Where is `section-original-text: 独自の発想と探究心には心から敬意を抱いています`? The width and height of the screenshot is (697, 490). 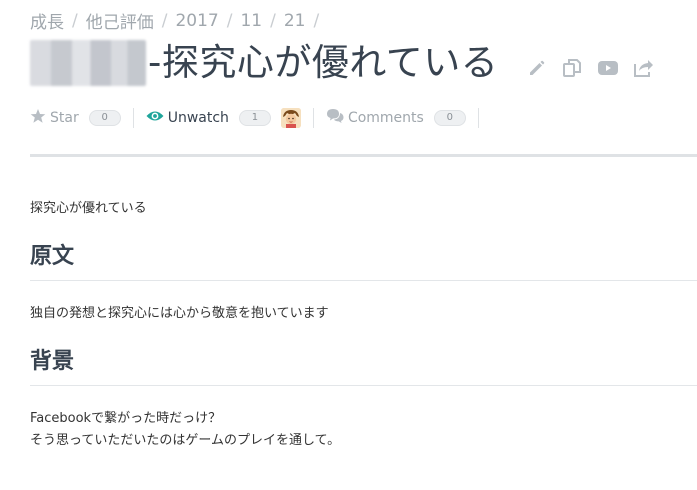 section-original-text: 独自の発想と探究心には心から敬意を抱いています is located at coordinates (179, 313).